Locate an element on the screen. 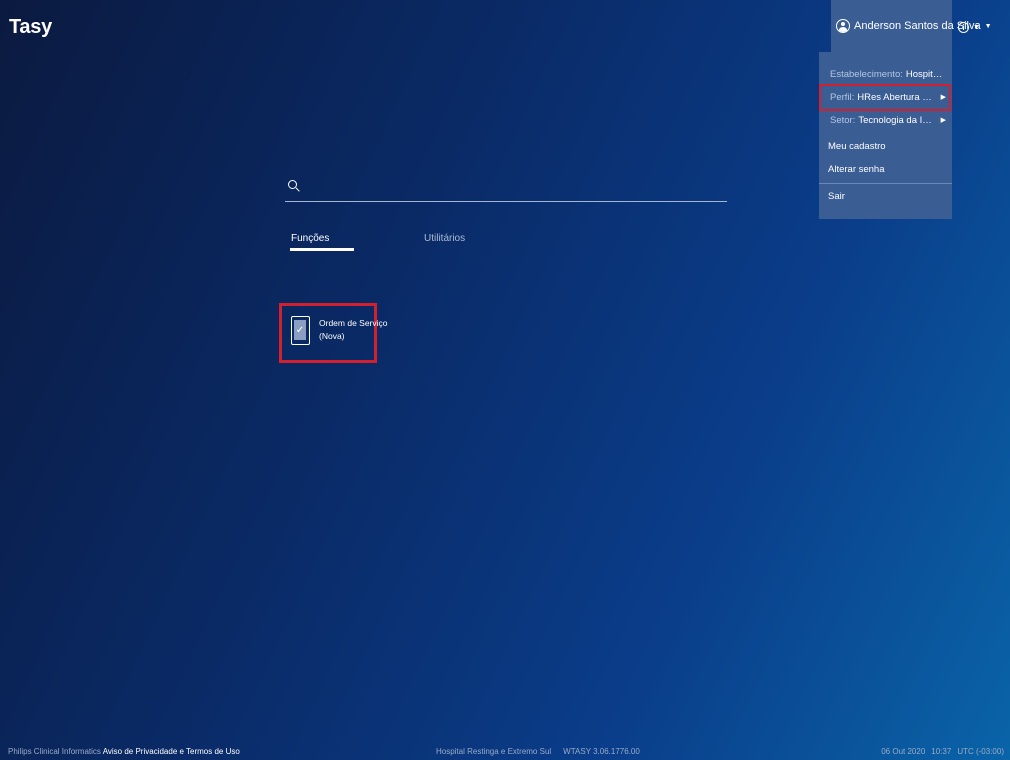  search-bar is located at coordinates (506, 187).